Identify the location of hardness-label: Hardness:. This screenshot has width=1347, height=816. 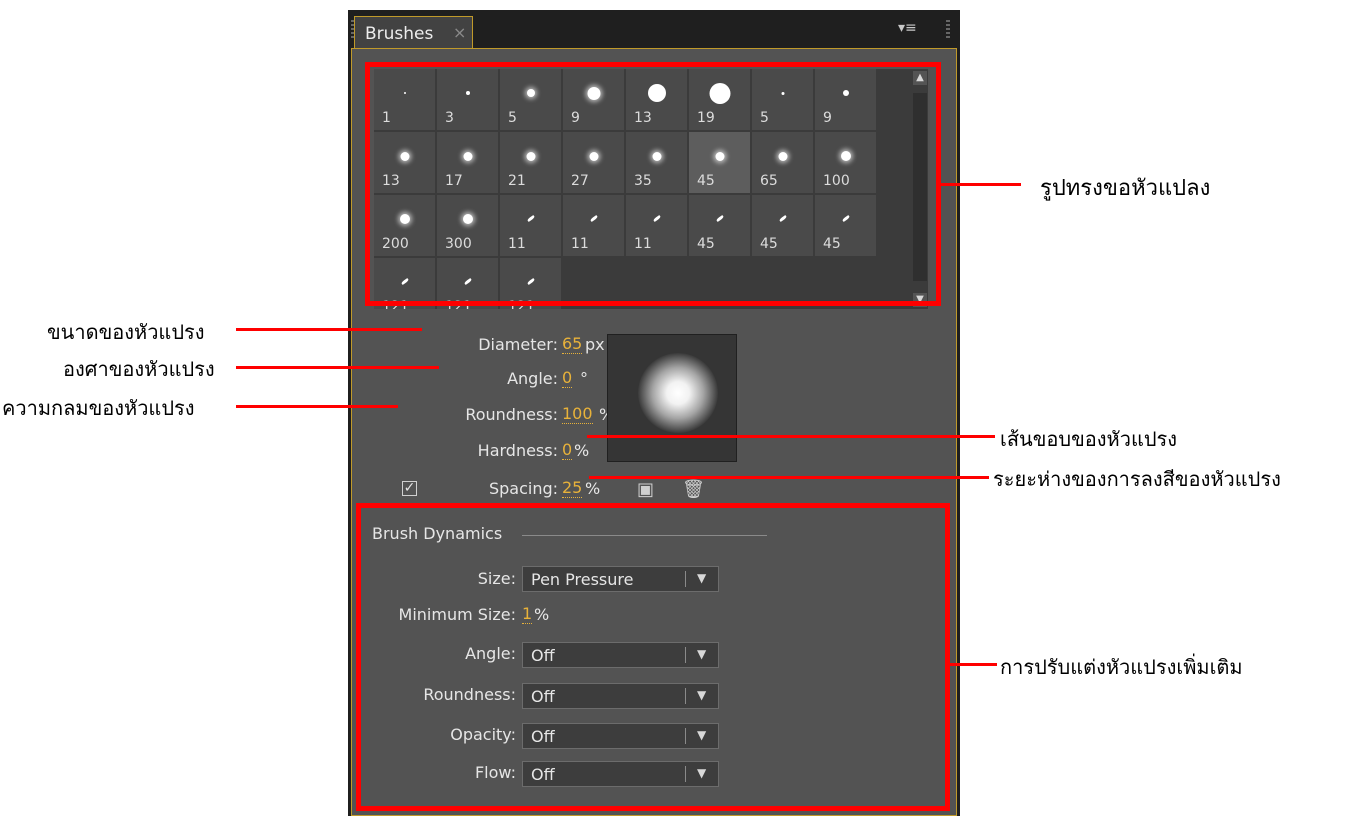
(517, 450).